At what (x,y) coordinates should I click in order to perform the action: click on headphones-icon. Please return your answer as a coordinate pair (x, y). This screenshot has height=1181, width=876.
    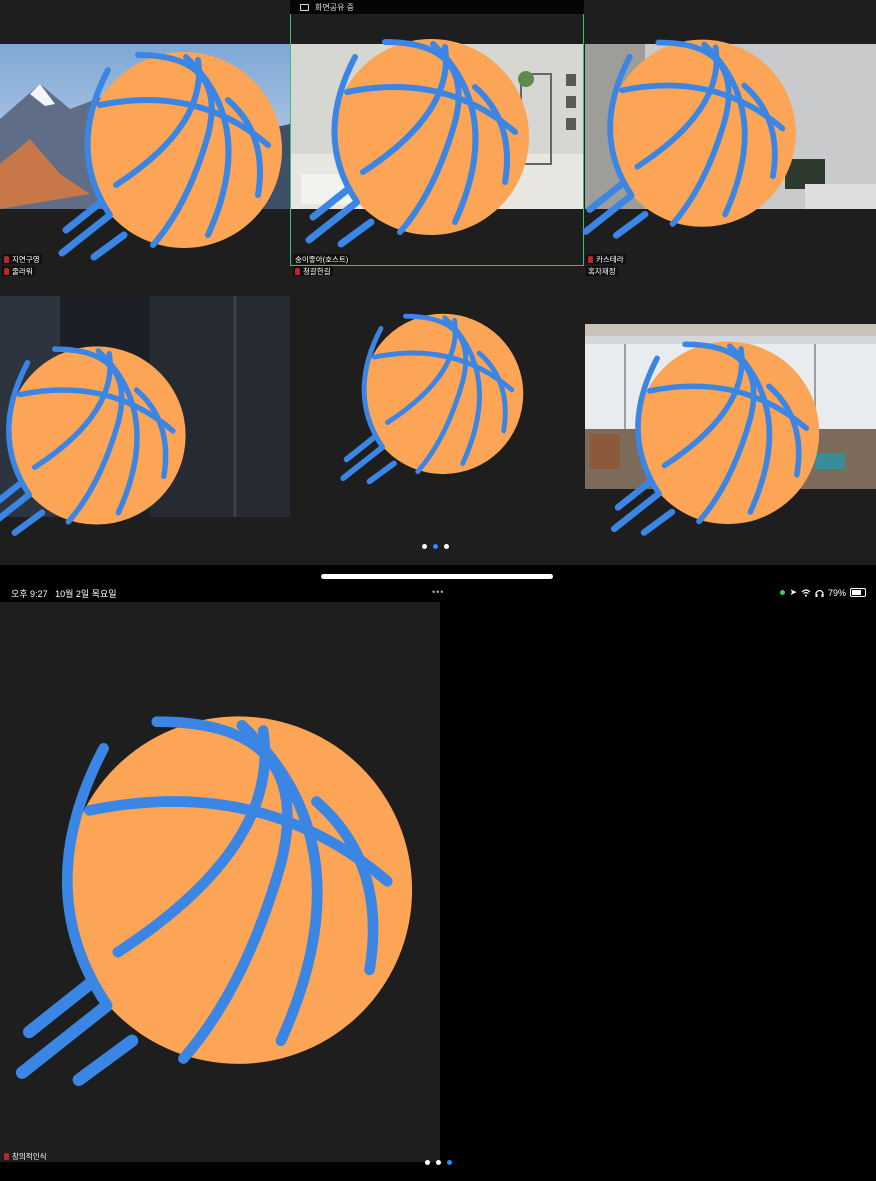
    Looking at the image, I should click on (819, 593).